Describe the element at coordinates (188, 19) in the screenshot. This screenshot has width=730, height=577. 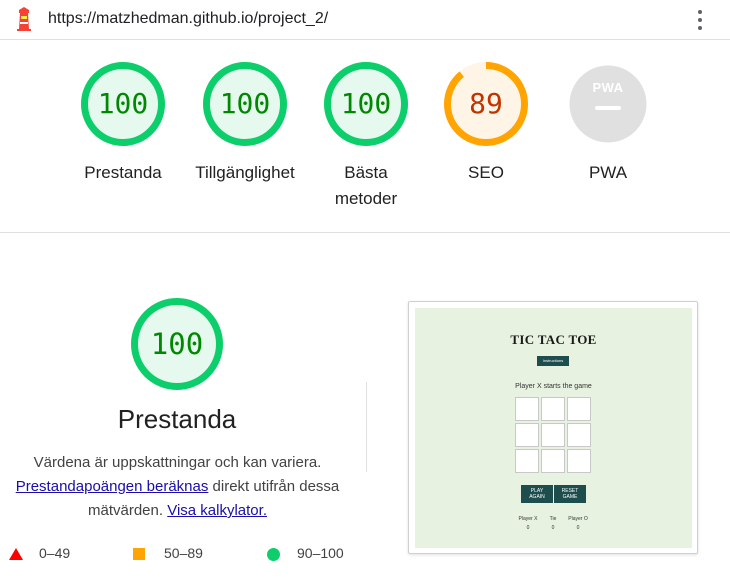
I see `report-url: https://matzhedman.github.io/project_2/` at that location.